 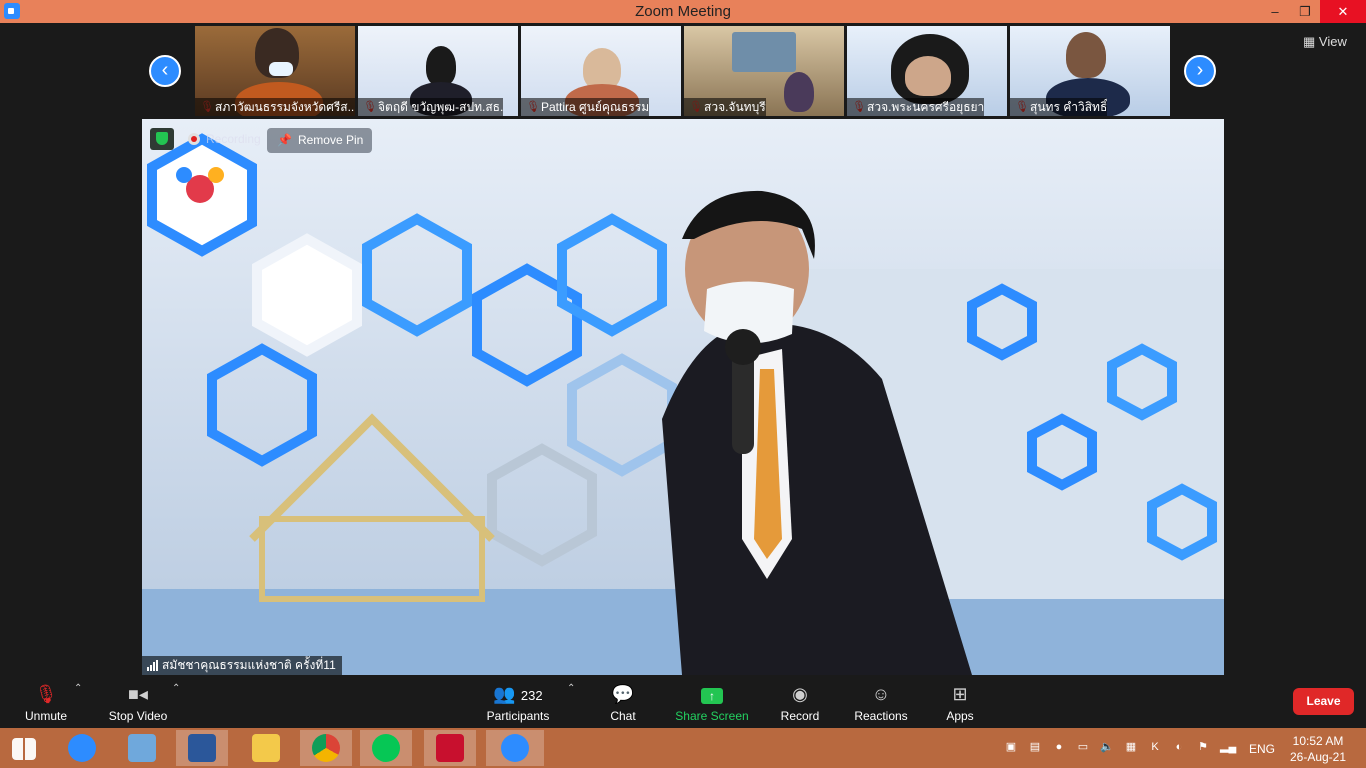 What do you see at coordinates (1107, 747) in the screenshot?
I see `volume-icon: 🔈` at bounding box center [1107, 747].